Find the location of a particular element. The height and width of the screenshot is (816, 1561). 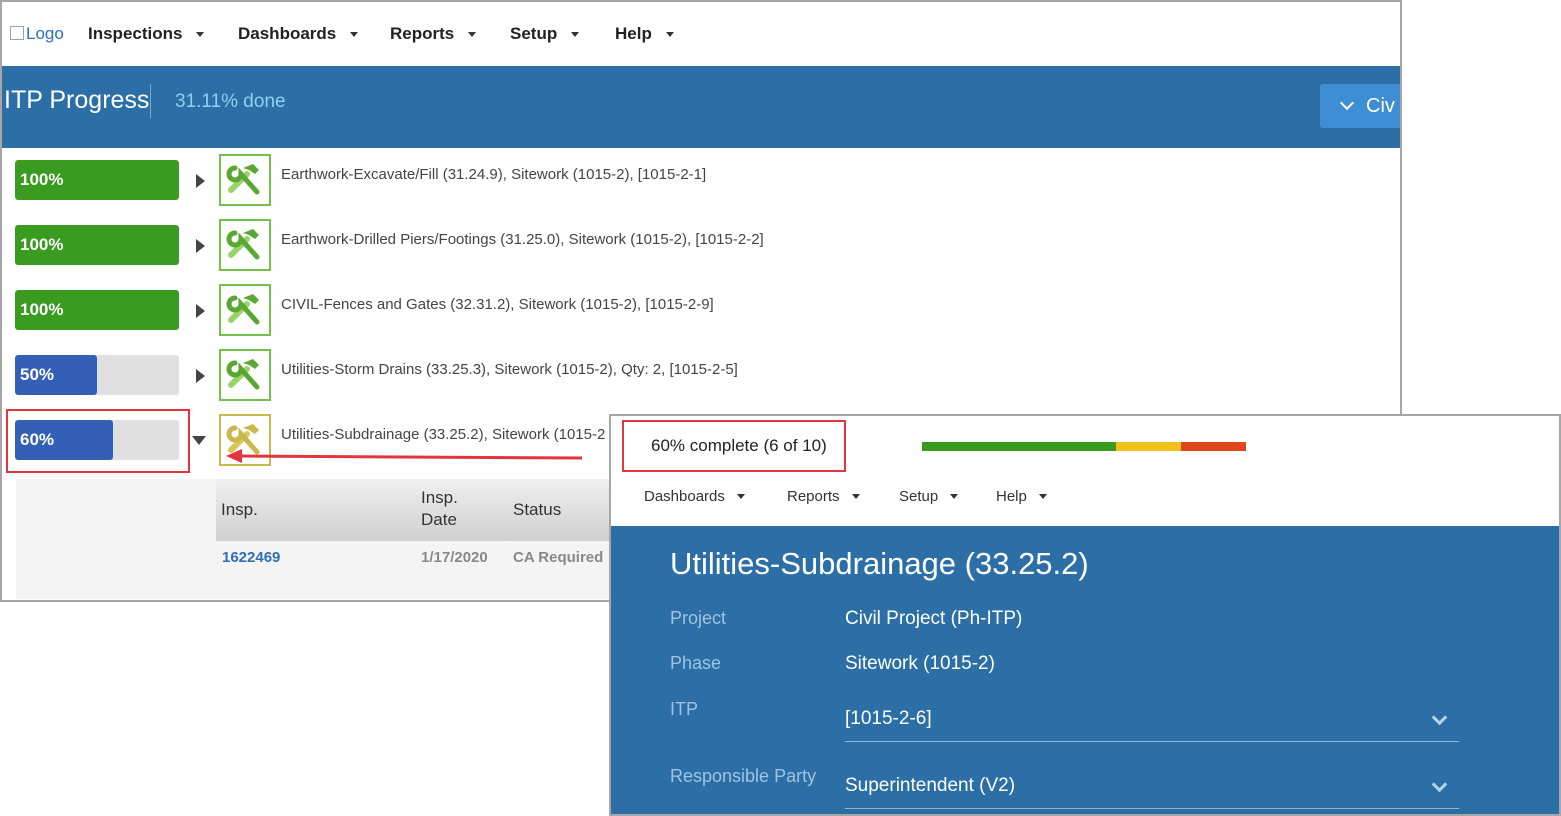

col-insp-date: Insp. Date is located at coordinates (439, 508).